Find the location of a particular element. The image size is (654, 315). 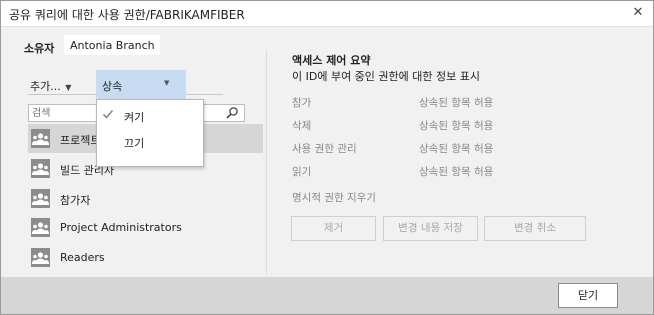

permission-name: 삭제 is located at coordinates (302, 126).